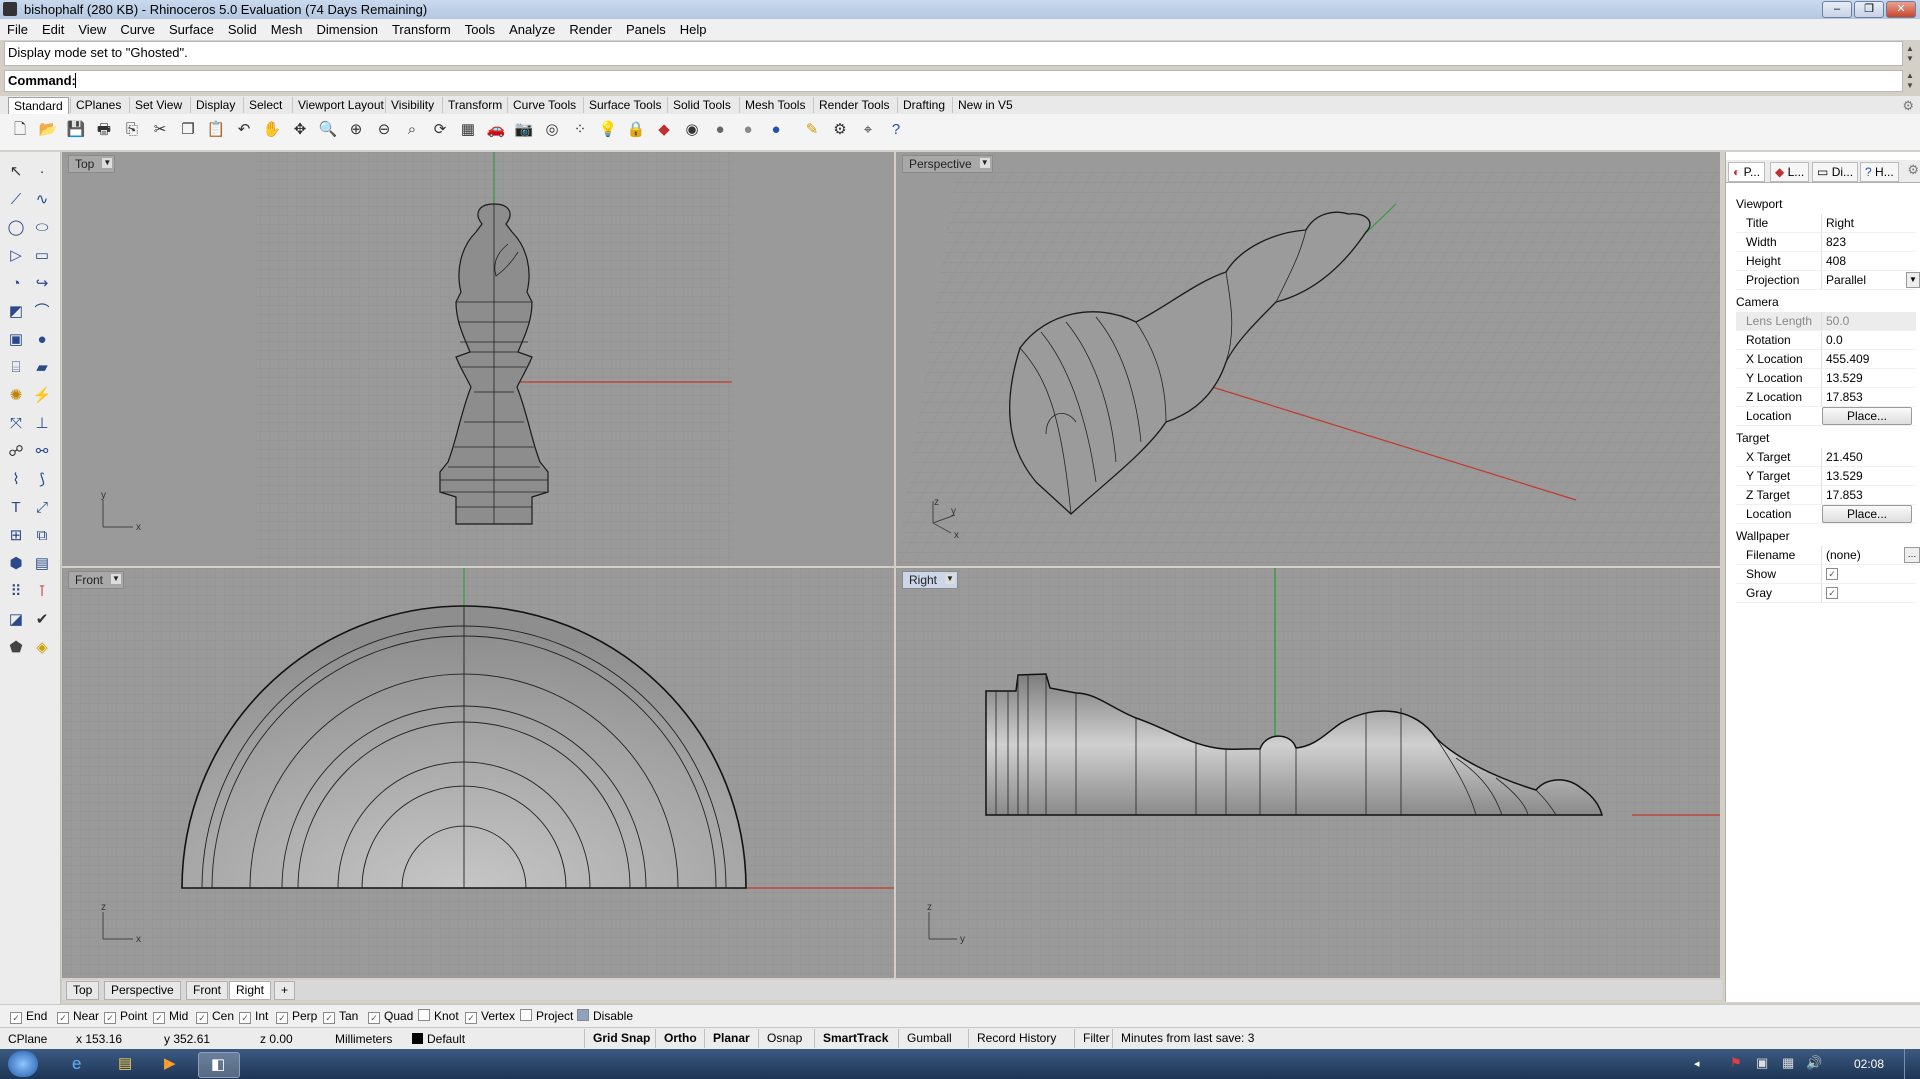  I want to click on osnap-tan-checkbox: ✓, so click(329, 1018).